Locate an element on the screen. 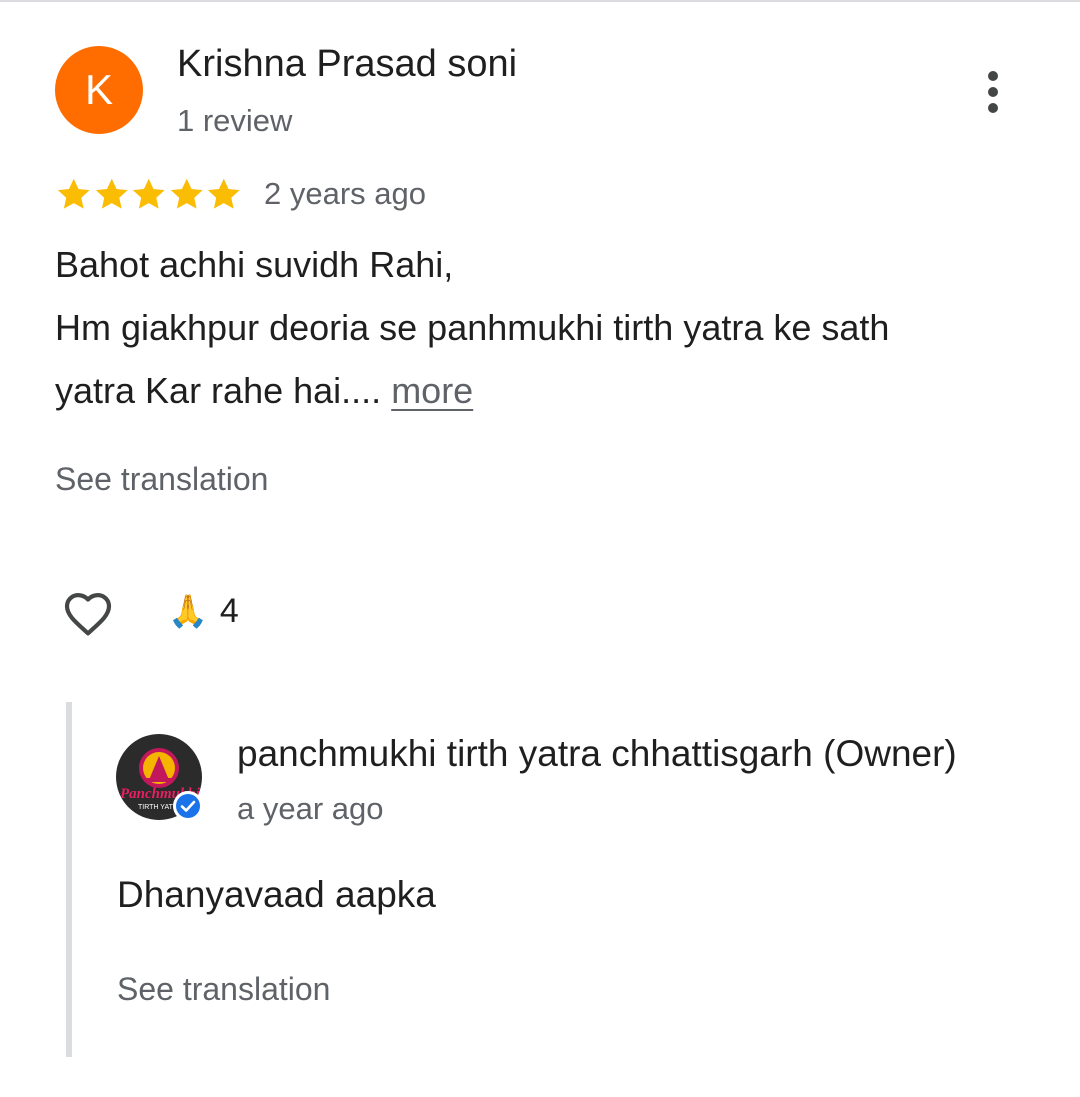  reviewer-avatar: K is located at coordinates (99, 90).